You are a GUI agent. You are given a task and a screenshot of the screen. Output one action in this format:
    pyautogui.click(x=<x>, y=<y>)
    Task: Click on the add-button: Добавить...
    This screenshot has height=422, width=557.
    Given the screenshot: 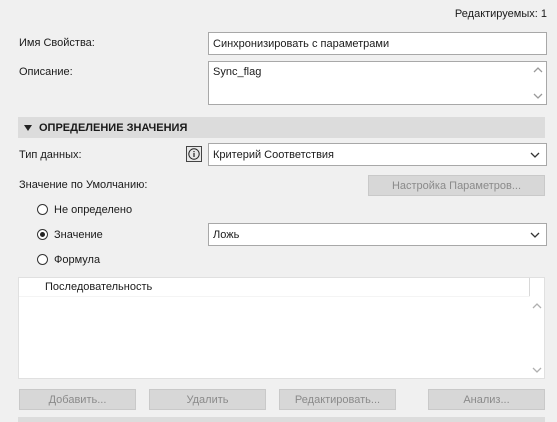 What is the action you would take?
    pyautogui.click(x=77, y=399)
    